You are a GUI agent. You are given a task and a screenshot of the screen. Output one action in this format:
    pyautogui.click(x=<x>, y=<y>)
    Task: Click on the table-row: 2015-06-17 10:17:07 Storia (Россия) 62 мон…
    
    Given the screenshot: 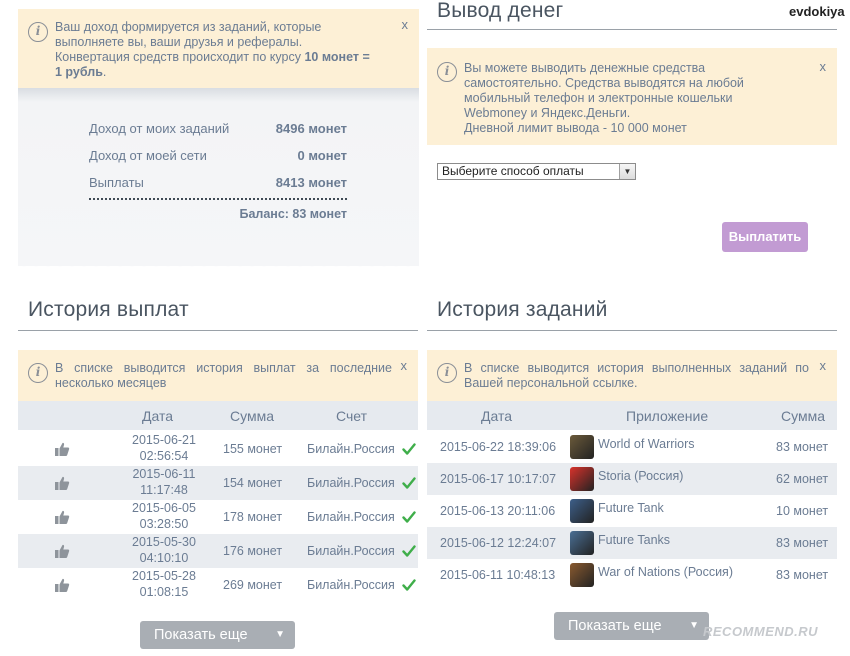 What is the action you would take?
    pyautogui.click(x=632, y=479)
    